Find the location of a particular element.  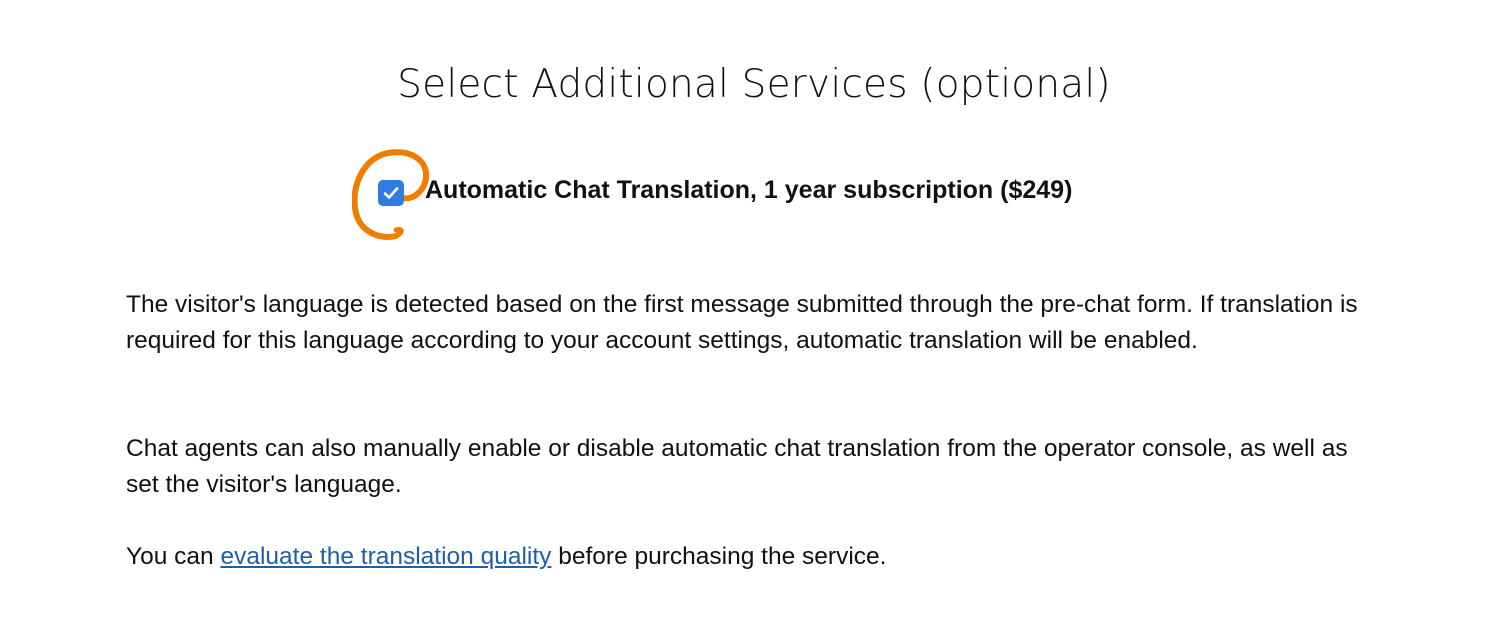

page-title: Select Additional Services (optional) is located at coordinates (754, 84).